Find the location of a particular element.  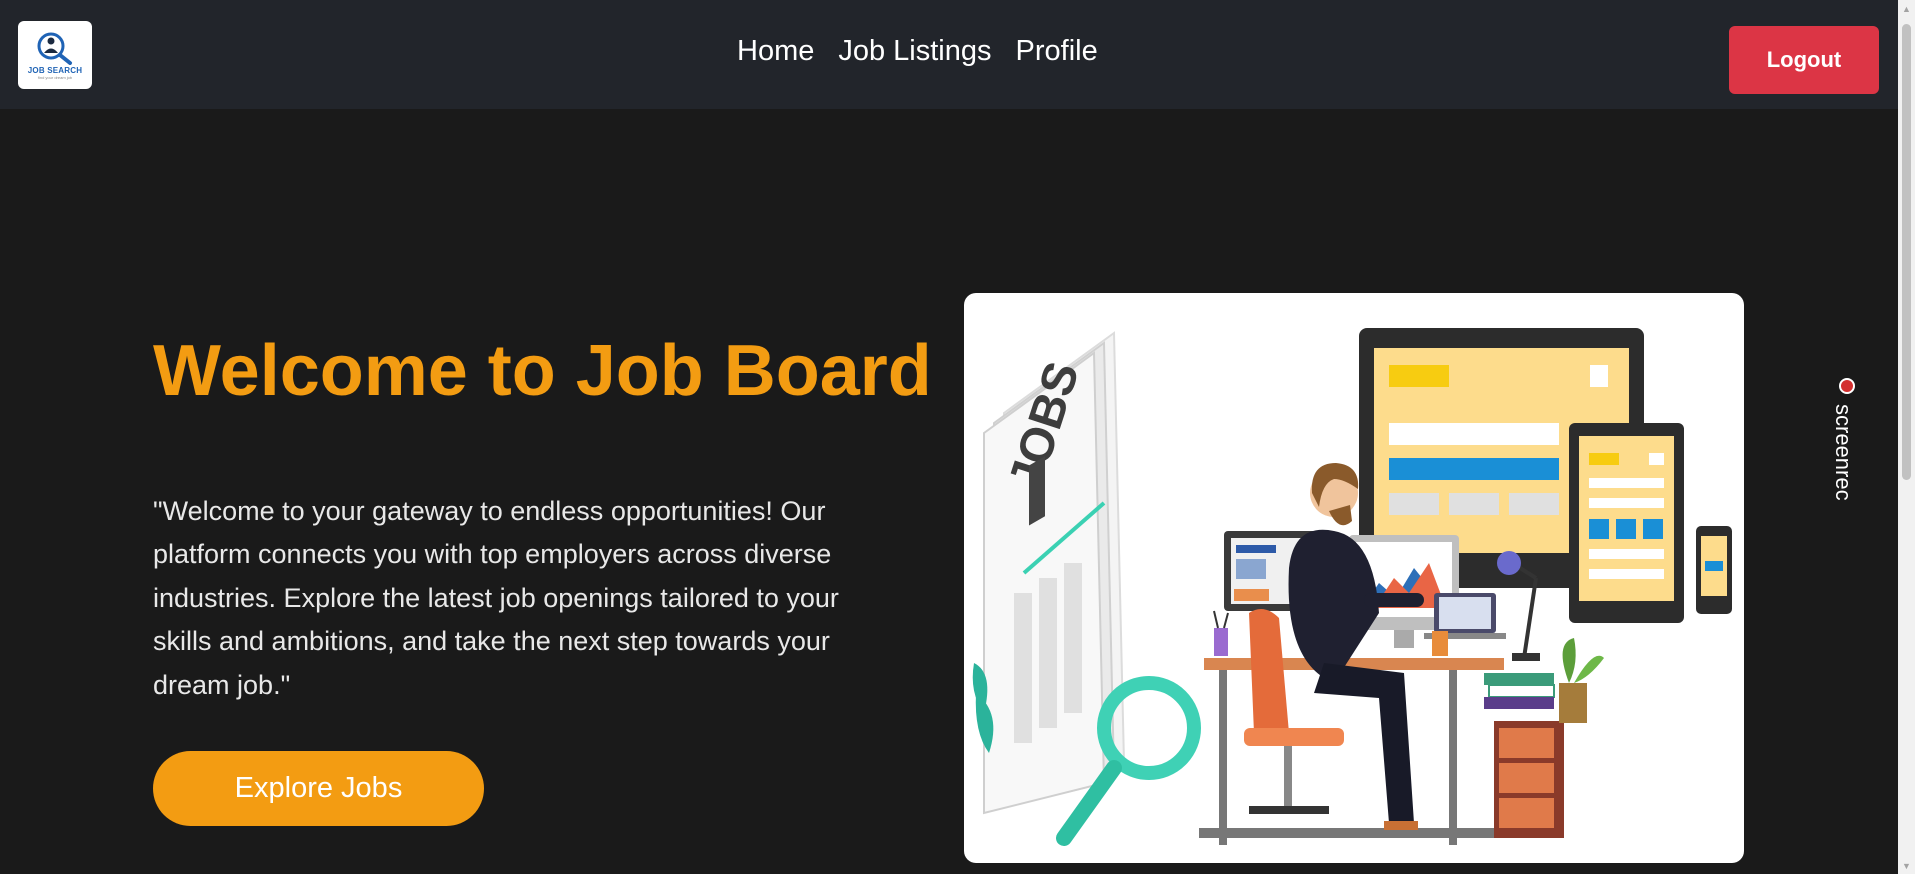

screenrec-tab: screenrec is located at coordinates (1848, 448).